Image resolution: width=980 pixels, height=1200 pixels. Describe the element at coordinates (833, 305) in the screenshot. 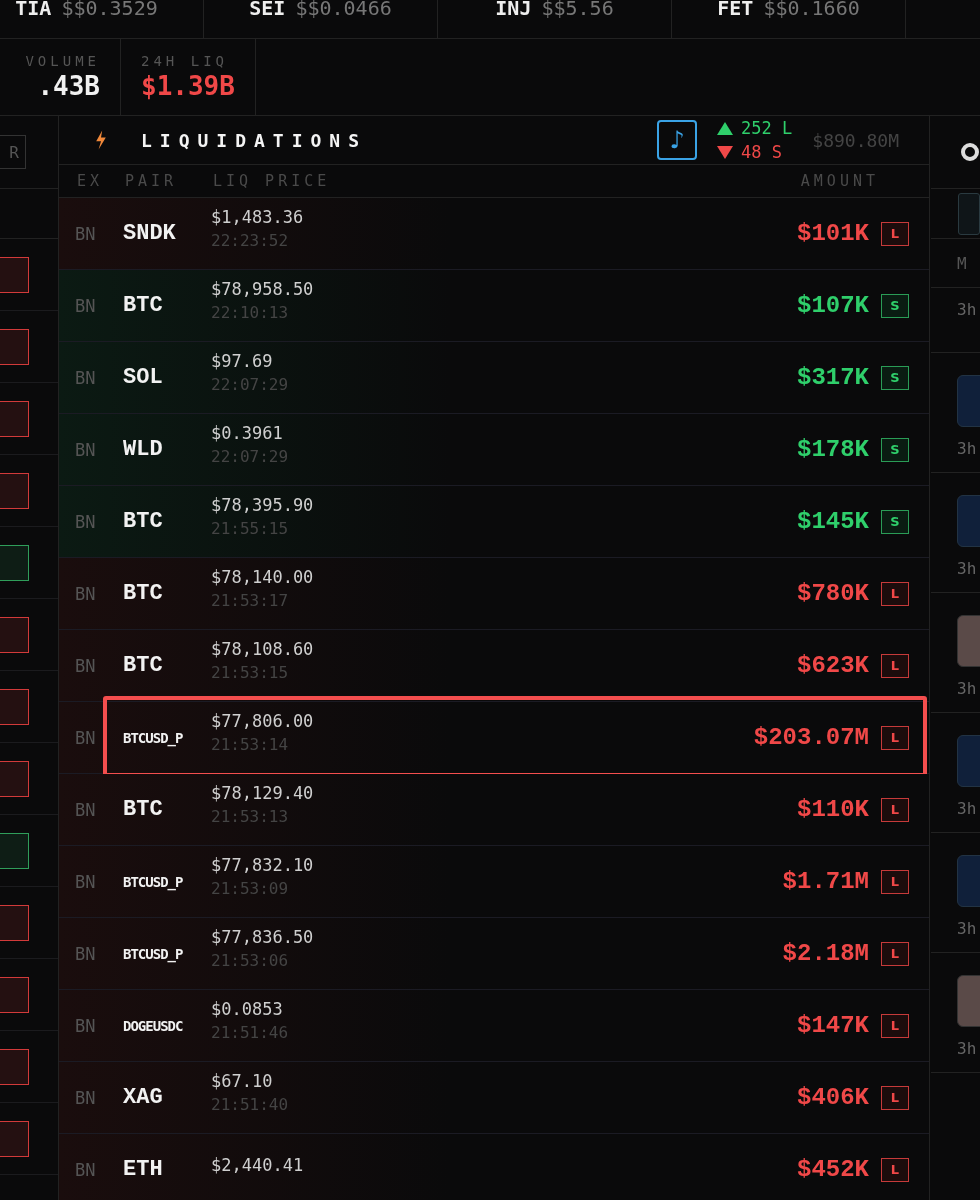

I see `liq-amount: $107K` at that location.